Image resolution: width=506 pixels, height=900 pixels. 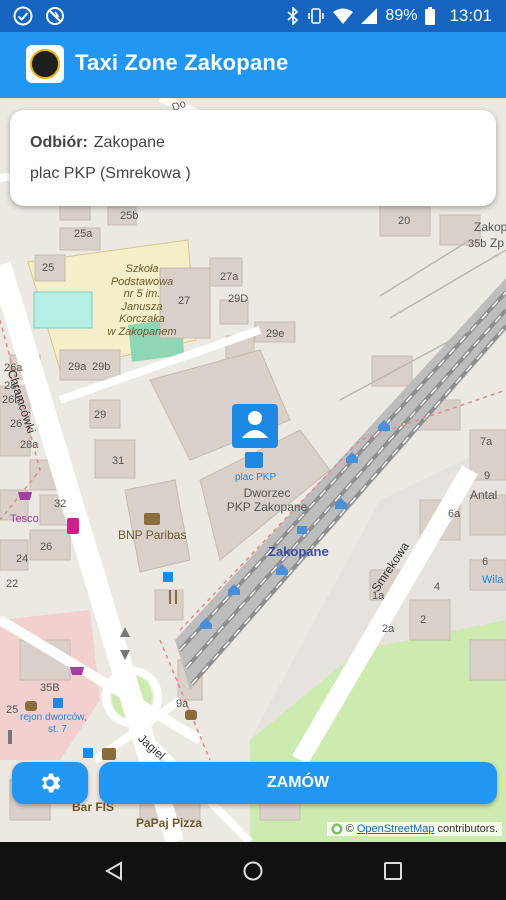 I want to click on house-number: 2a, so click(x=388, y=629).